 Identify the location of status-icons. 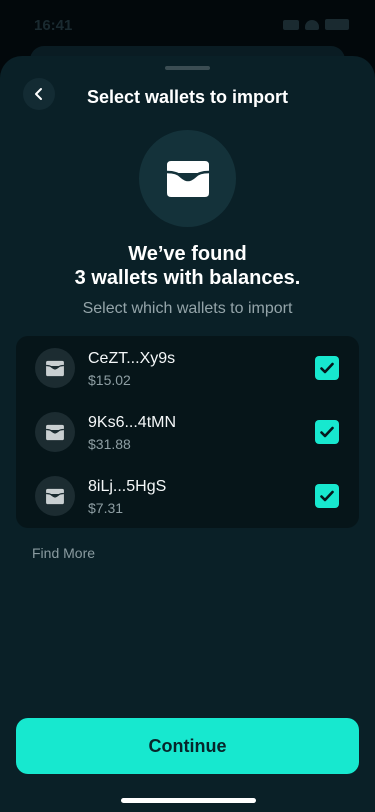
(316, 24).